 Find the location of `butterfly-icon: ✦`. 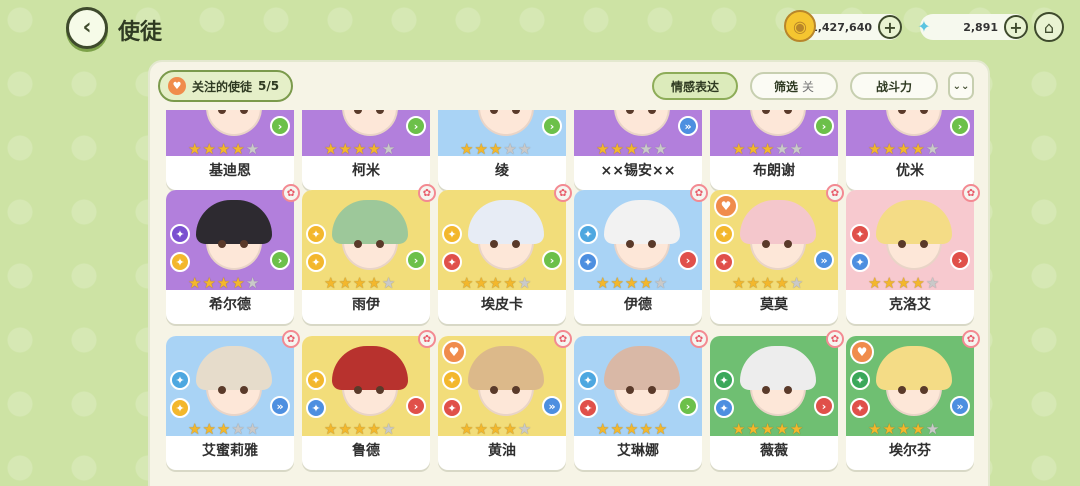

butterfly-icon: ✦ is located at coordinates (924, 26).